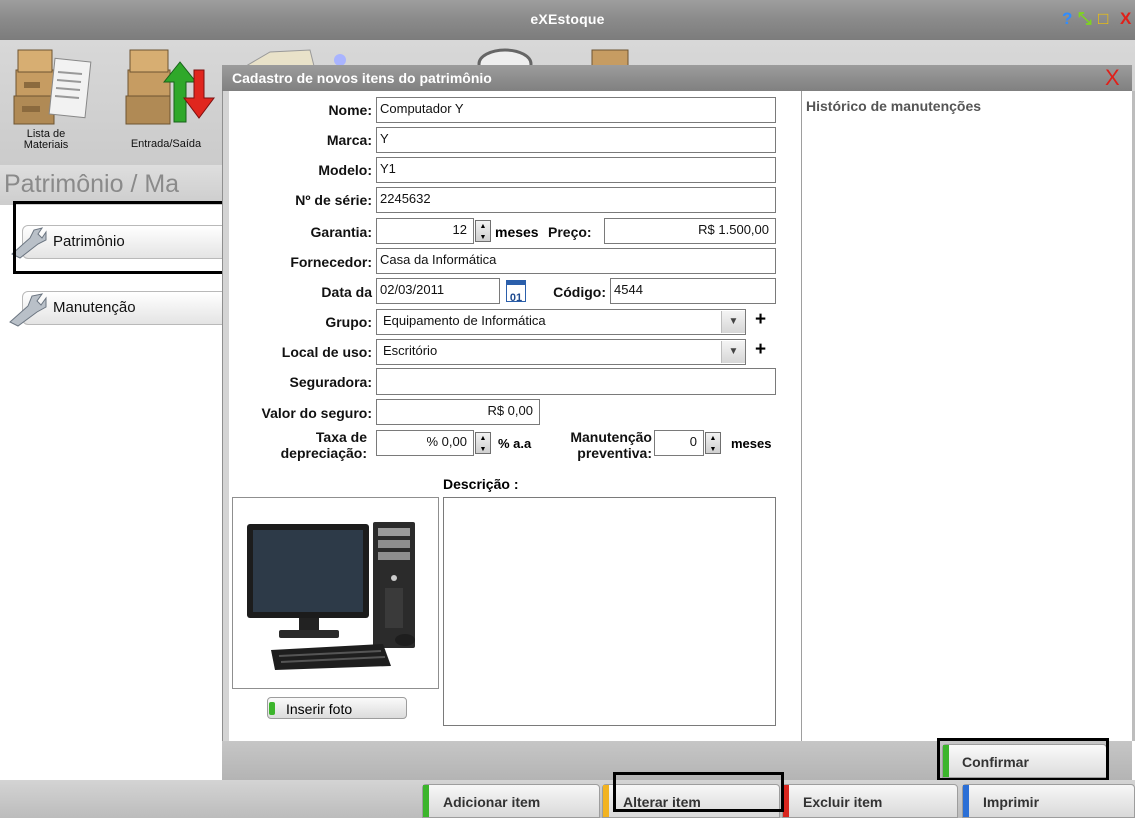  What do you see at coordinates (1125, 19) in the screenshot?
I see `window-close-icon: X` at bounding box center [1125, 19].